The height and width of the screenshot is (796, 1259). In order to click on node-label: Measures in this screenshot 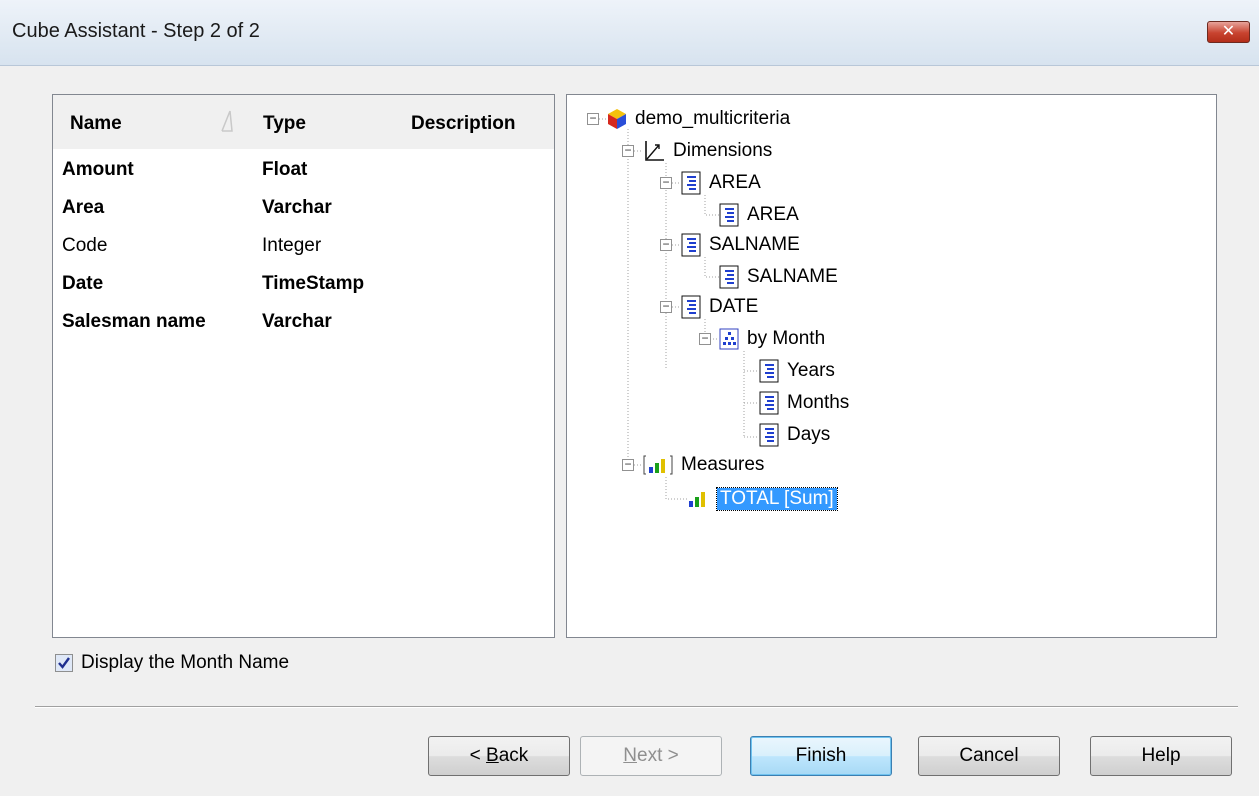, I will do `click(723, 464)`.